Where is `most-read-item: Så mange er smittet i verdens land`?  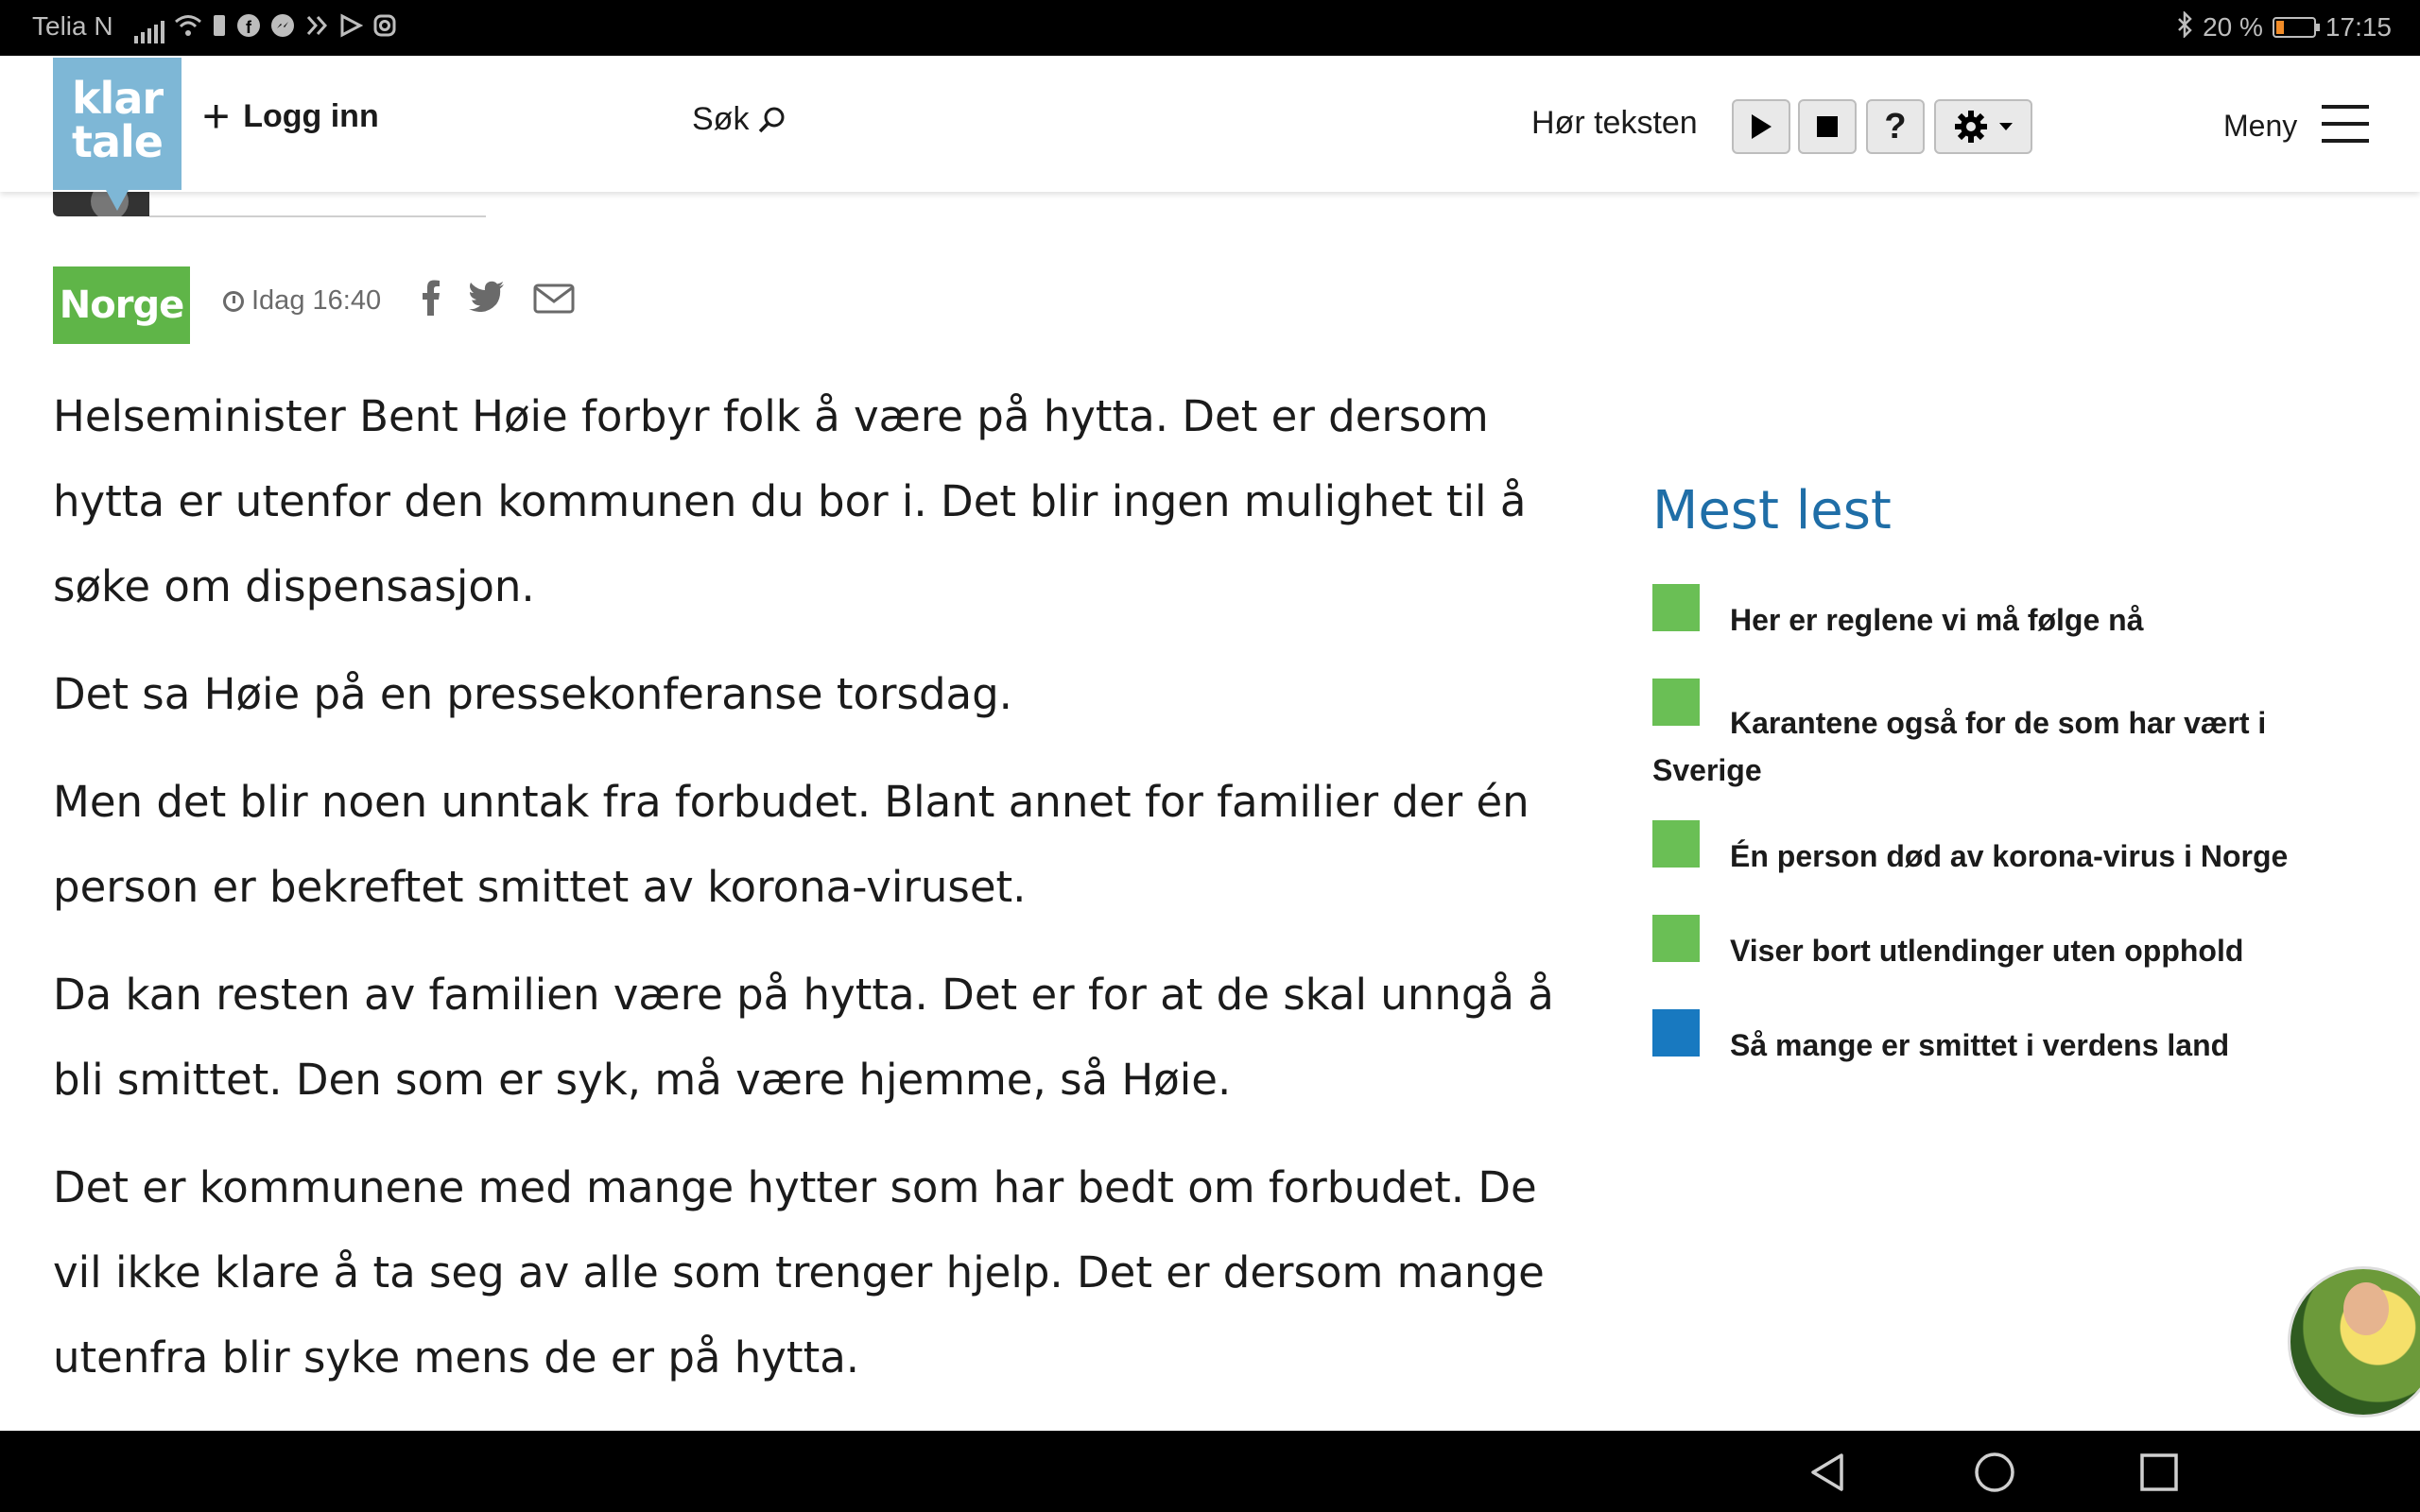 most-read-item: Så mange er smittet i verdens land is located at coordinates (1983, 1045).